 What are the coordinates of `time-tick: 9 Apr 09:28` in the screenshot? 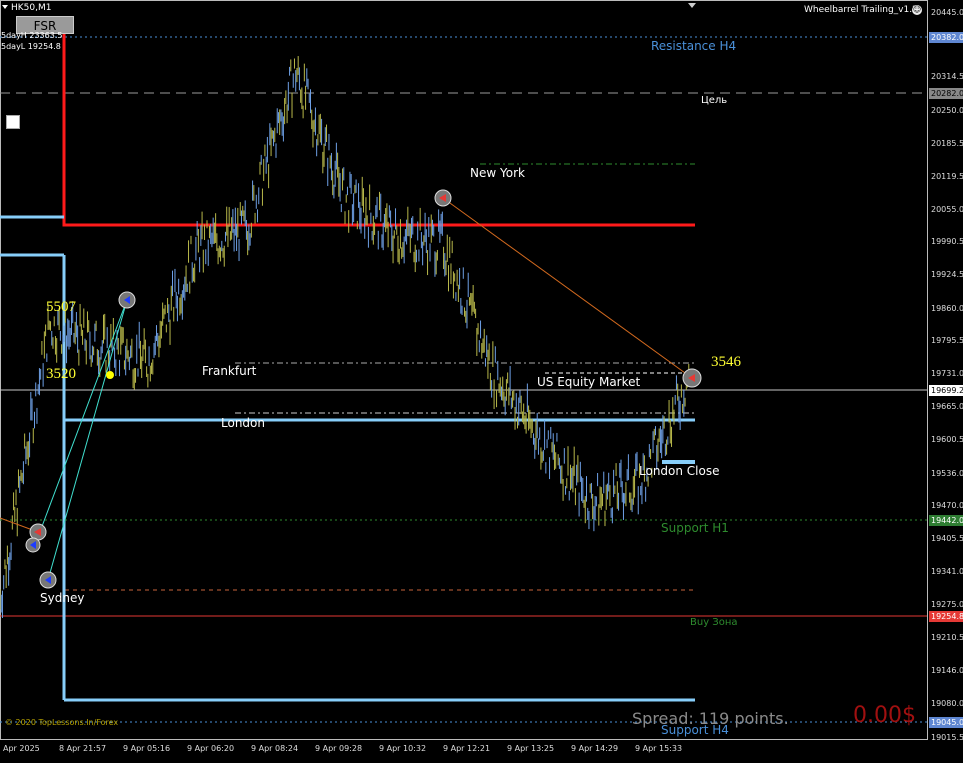 It's located at (339, 748).